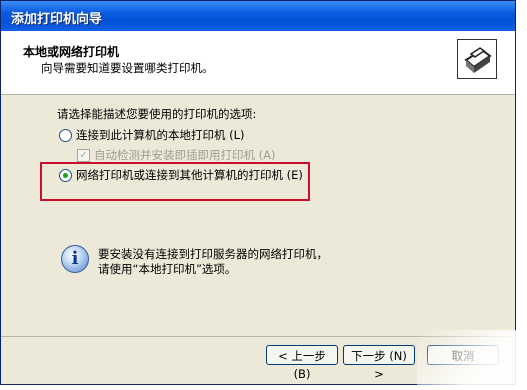  I want to click on page-subtitle: 向导需要知道要设置哪类打印机。, so click(127, 68).